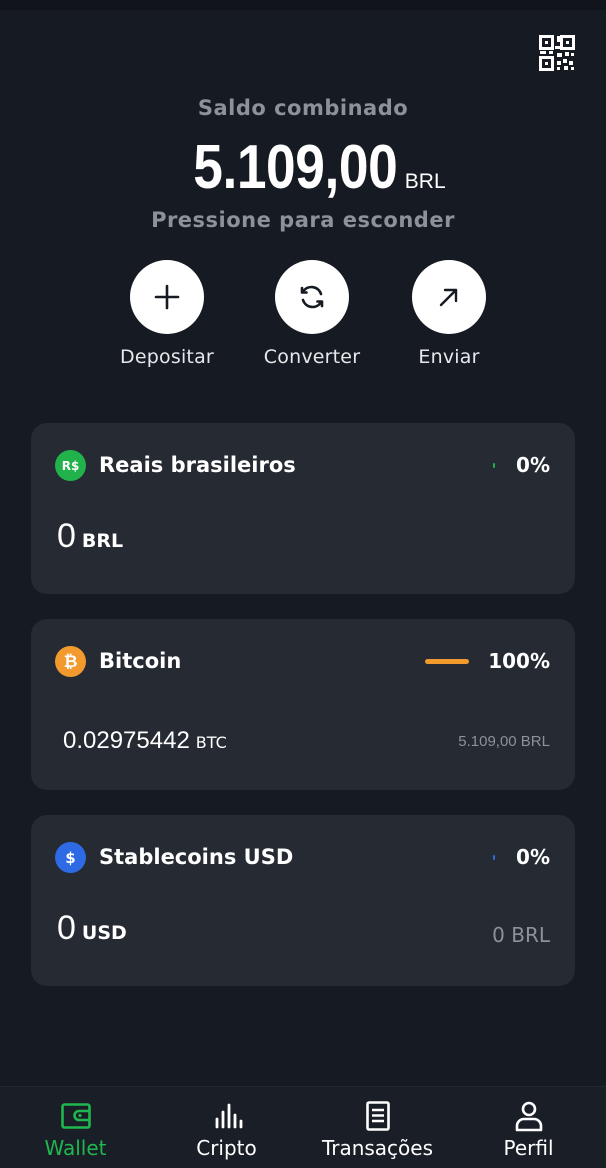 The height and width of the screenshot is (1168, 606). What do you see at coordinates (312, 357) in the screenshot?
I see `convert-label: Converter` at bounding box center [312, 357].